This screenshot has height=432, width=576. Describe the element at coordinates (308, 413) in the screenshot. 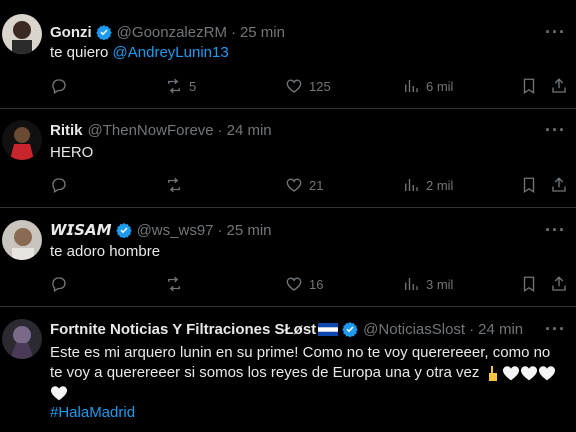

I see `hashtag-link: #HalaMadrid` at that location.